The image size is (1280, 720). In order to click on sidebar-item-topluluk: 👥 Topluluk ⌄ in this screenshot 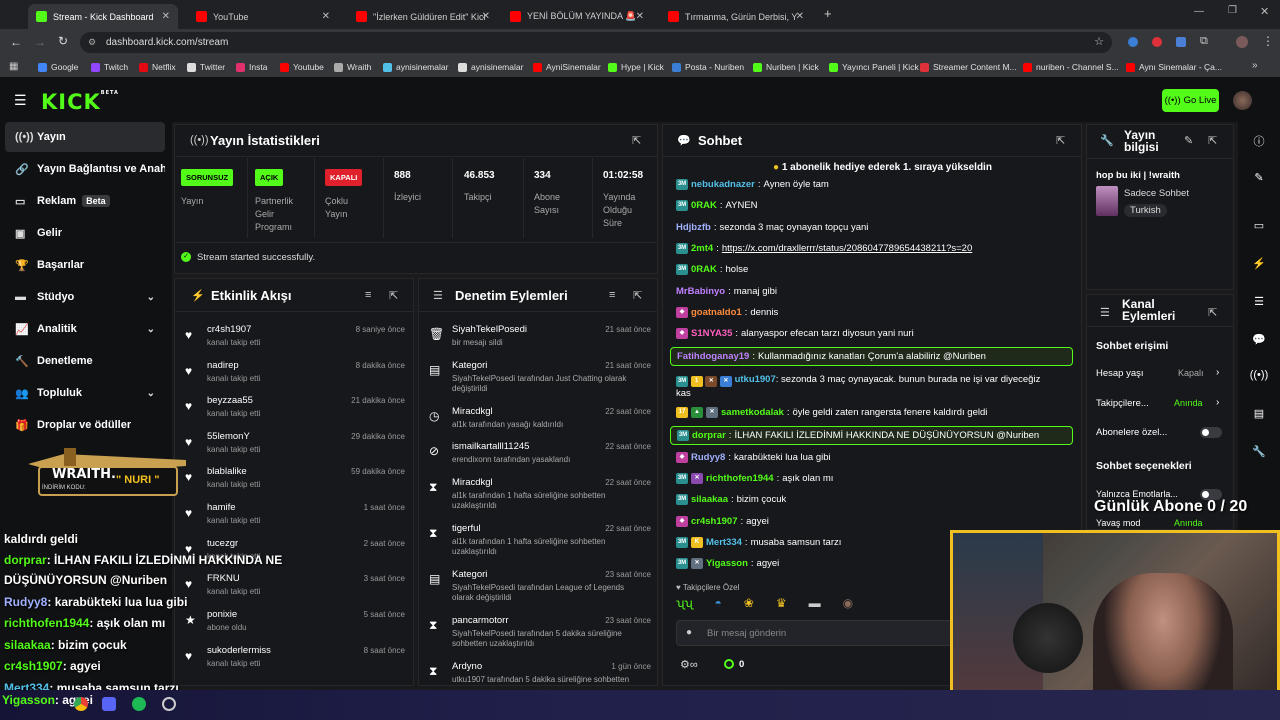, I will do `click(85, 393)`.